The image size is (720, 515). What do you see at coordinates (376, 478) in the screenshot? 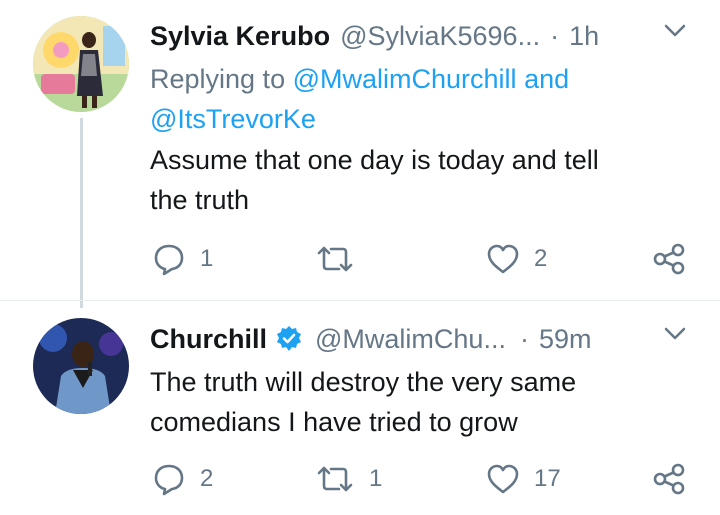
I see `retweet-count: 1` at bounding box center [376, 478].